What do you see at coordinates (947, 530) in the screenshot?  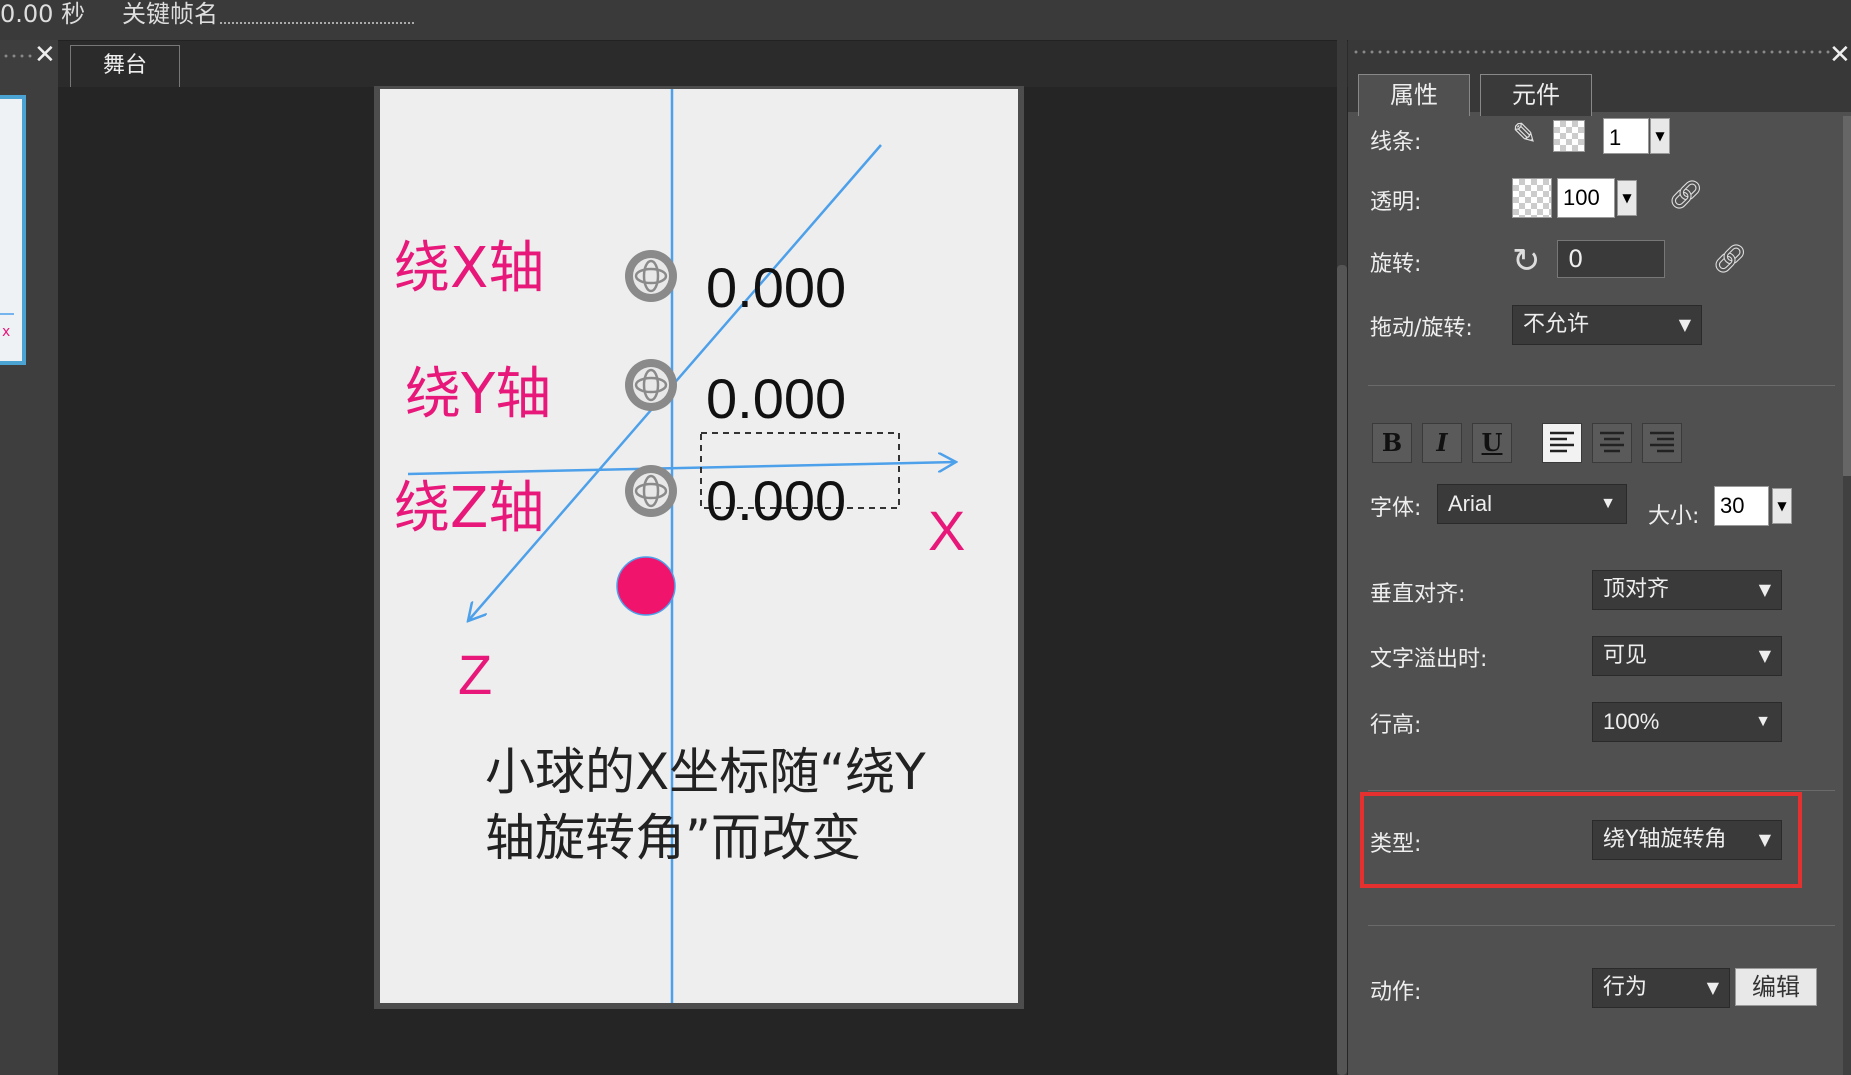 I see `x-axis-label: X` at bounding box center [947, 530].